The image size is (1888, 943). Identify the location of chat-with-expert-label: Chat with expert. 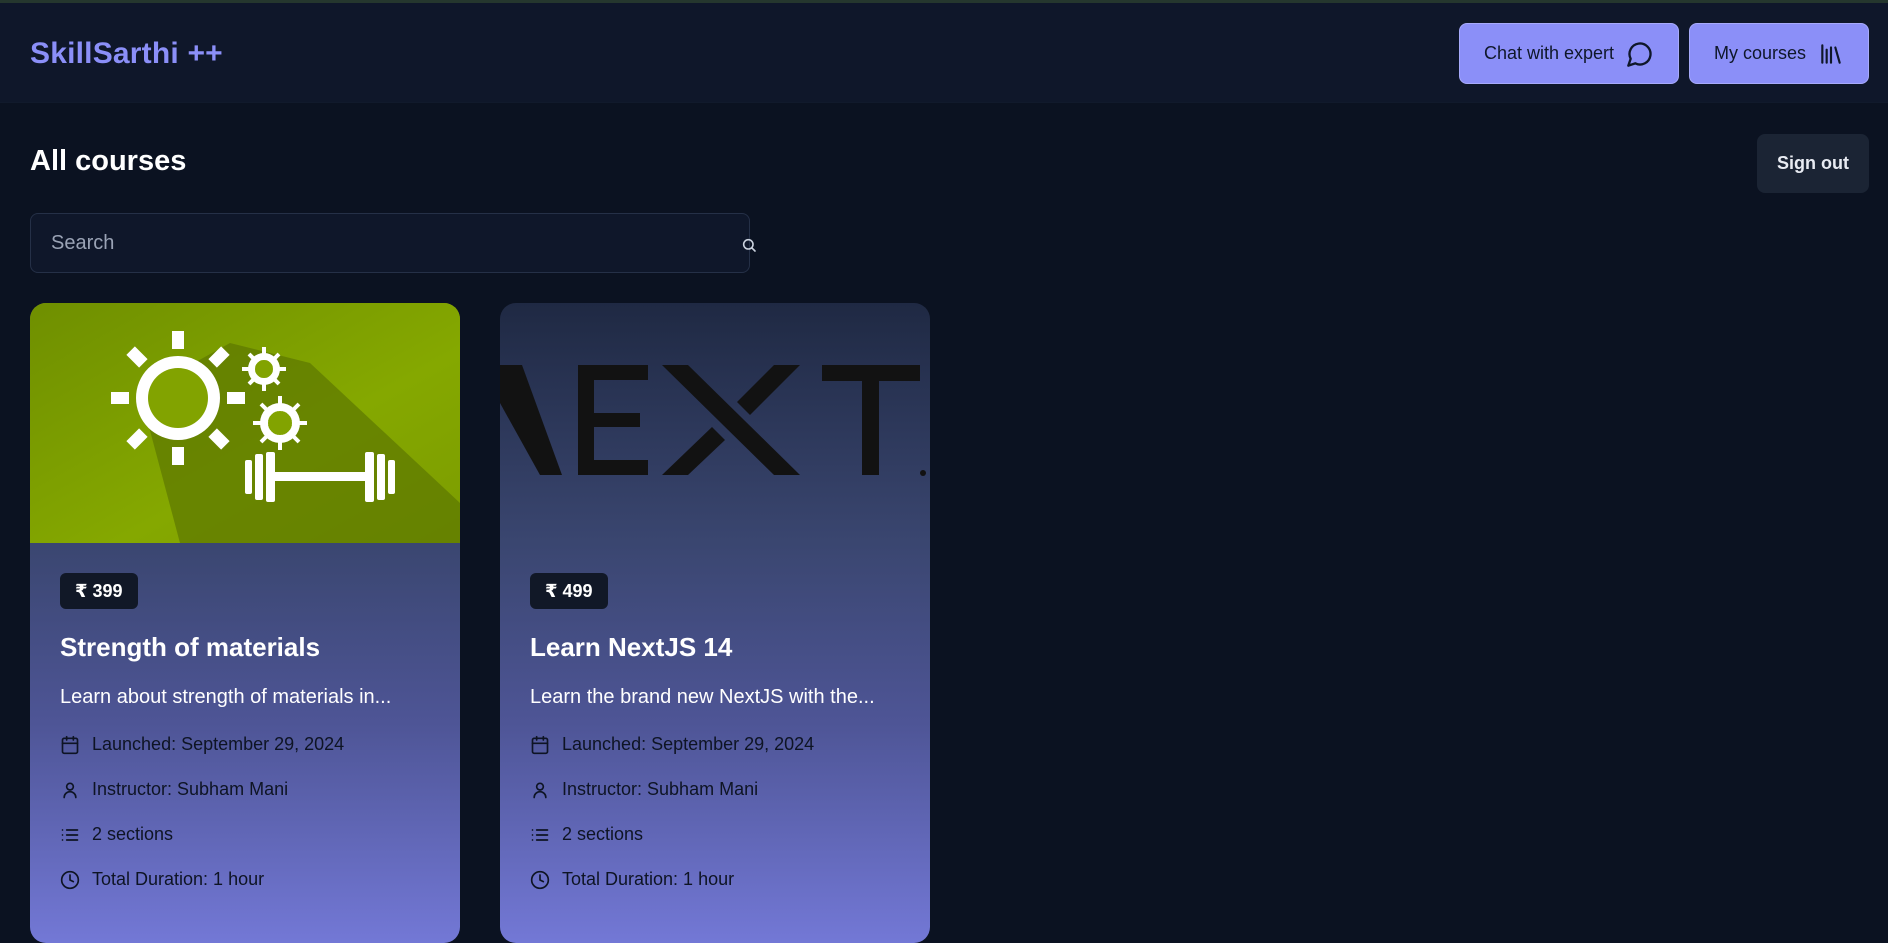
(1549, 53).